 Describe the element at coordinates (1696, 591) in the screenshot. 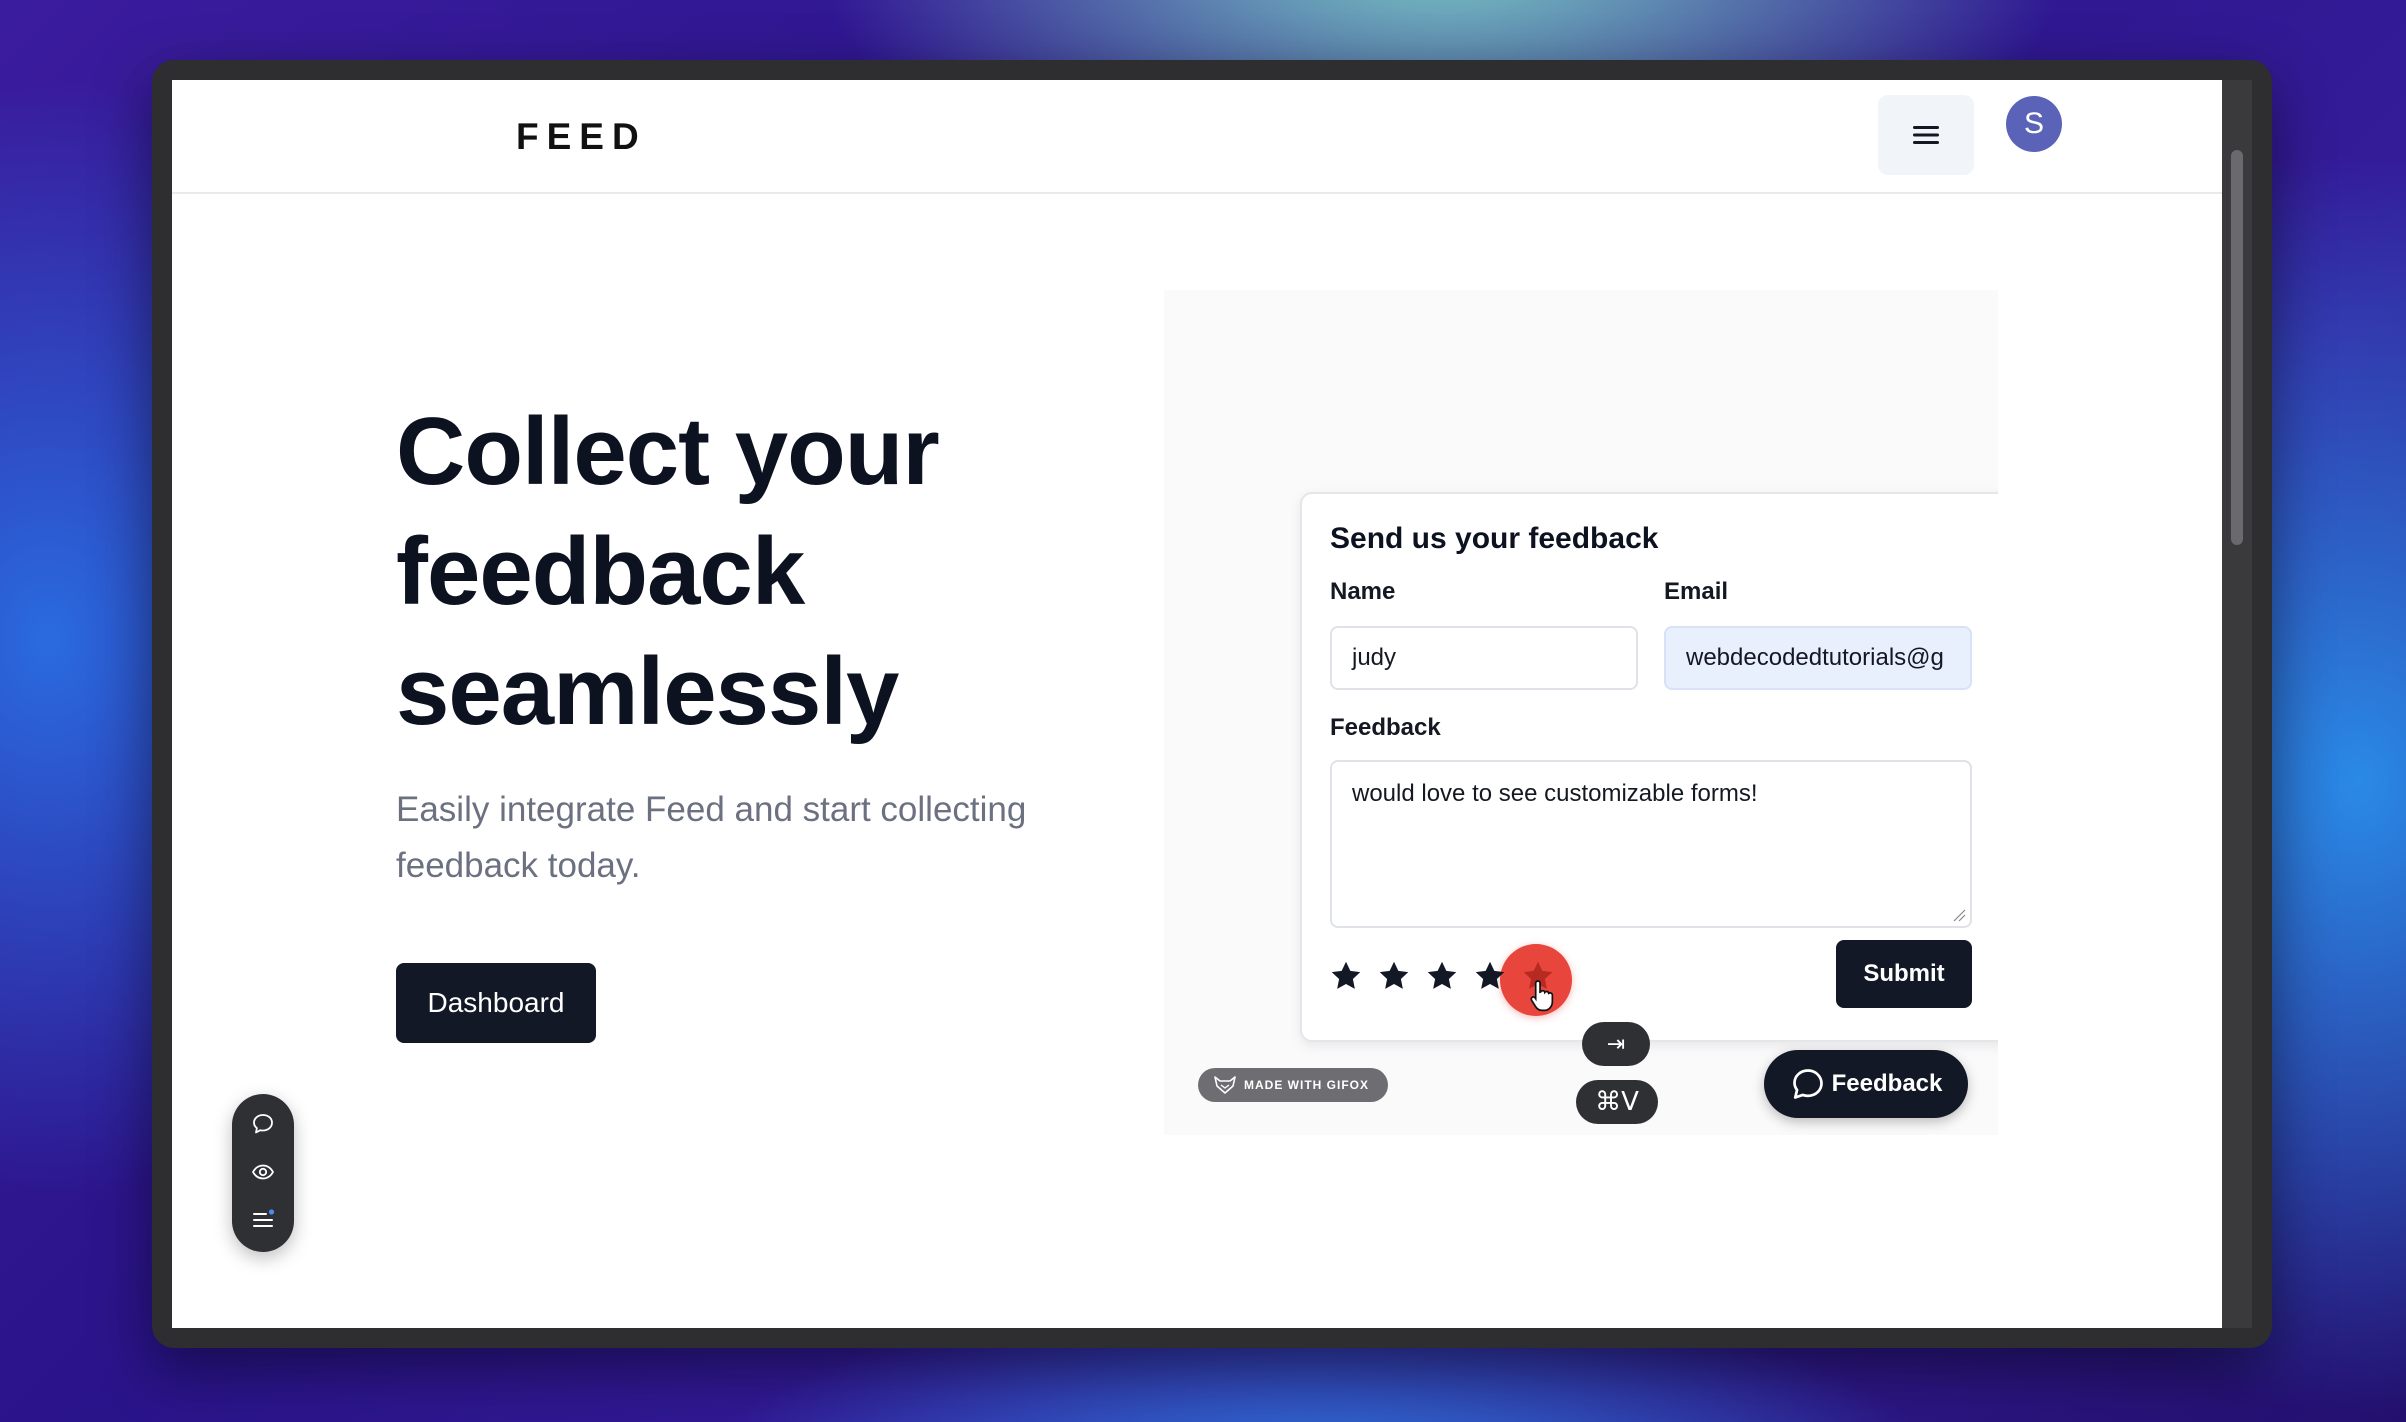

I see `email-label: Email` at that location.